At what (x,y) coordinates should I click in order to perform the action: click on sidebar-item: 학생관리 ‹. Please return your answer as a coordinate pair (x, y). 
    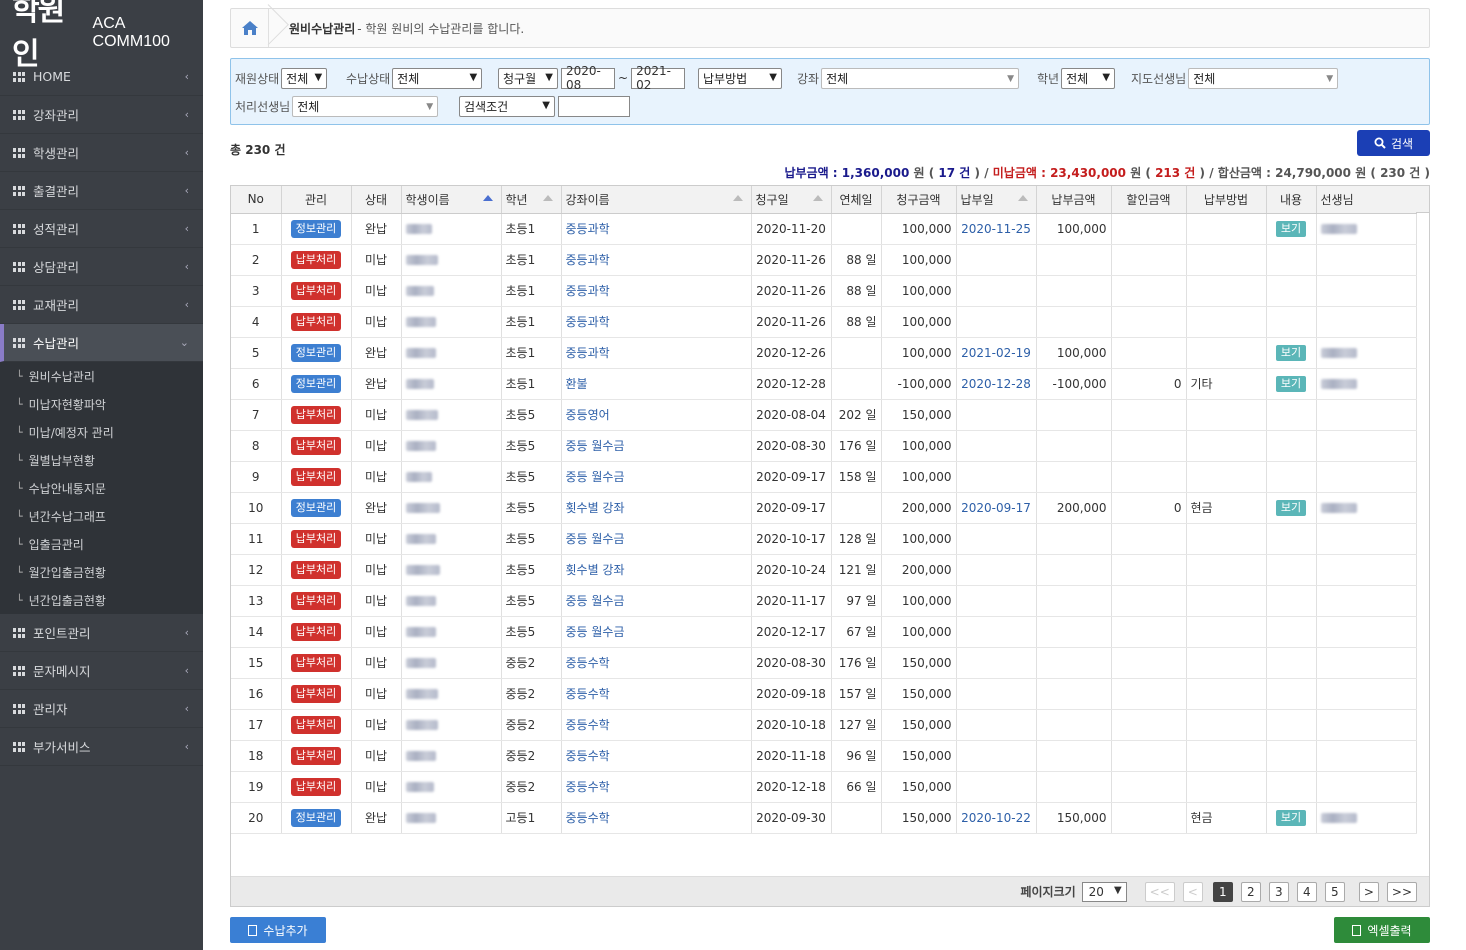
    Looking at the image, I should click on (101, 153).